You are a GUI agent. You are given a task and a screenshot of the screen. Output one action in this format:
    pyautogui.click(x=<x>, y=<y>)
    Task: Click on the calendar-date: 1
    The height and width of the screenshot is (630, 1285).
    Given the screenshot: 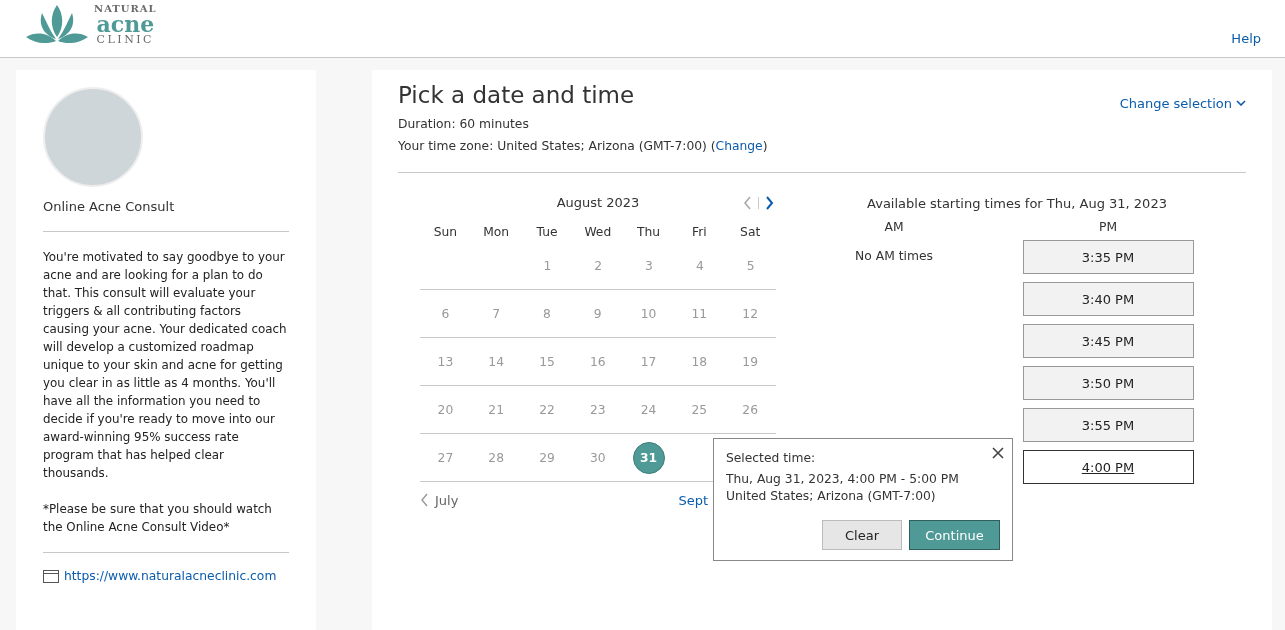 What is the action you would take?
    pyautogui.click(x=547, y=265)
    